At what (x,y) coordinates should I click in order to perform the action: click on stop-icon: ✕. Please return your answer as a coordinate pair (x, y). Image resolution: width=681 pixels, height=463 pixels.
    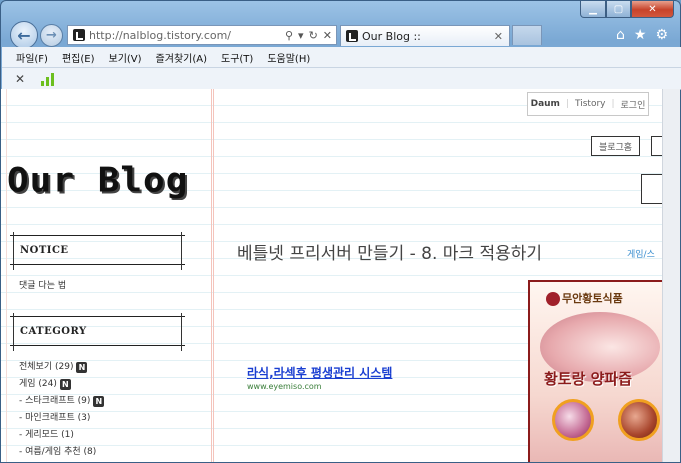
    Looking at the image, I should click on (327, 35).